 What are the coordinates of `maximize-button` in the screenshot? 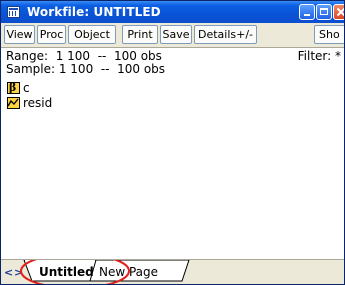 It's located at (324, 12).